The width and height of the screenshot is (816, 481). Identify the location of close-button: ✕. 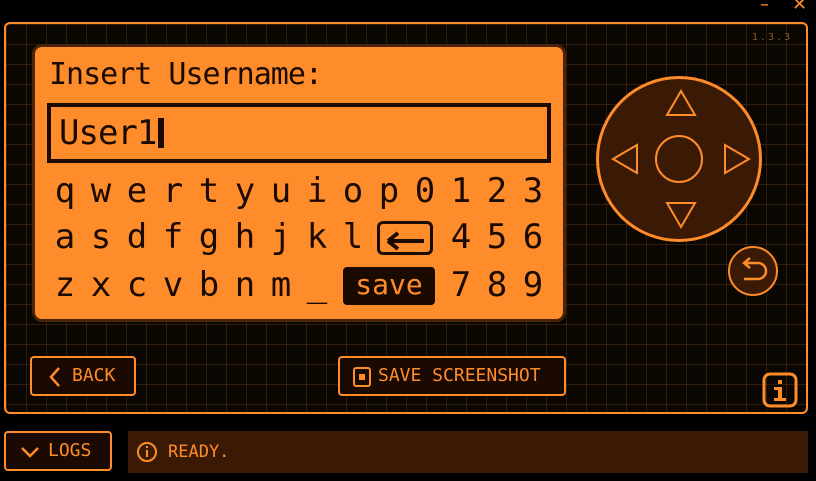
(799, 7).